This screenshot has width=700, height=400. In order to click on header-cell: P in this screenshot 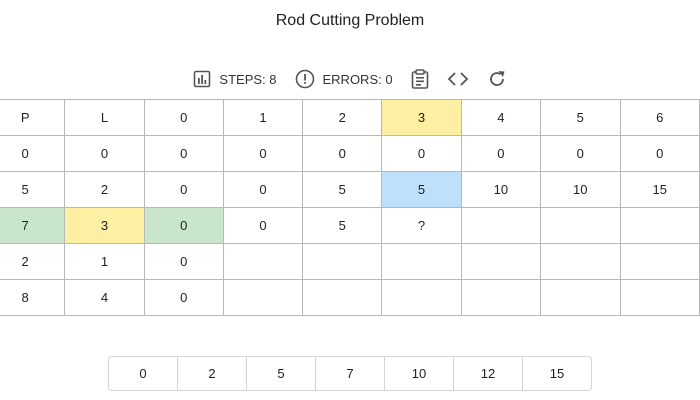, I will do `click(33, 117)`.